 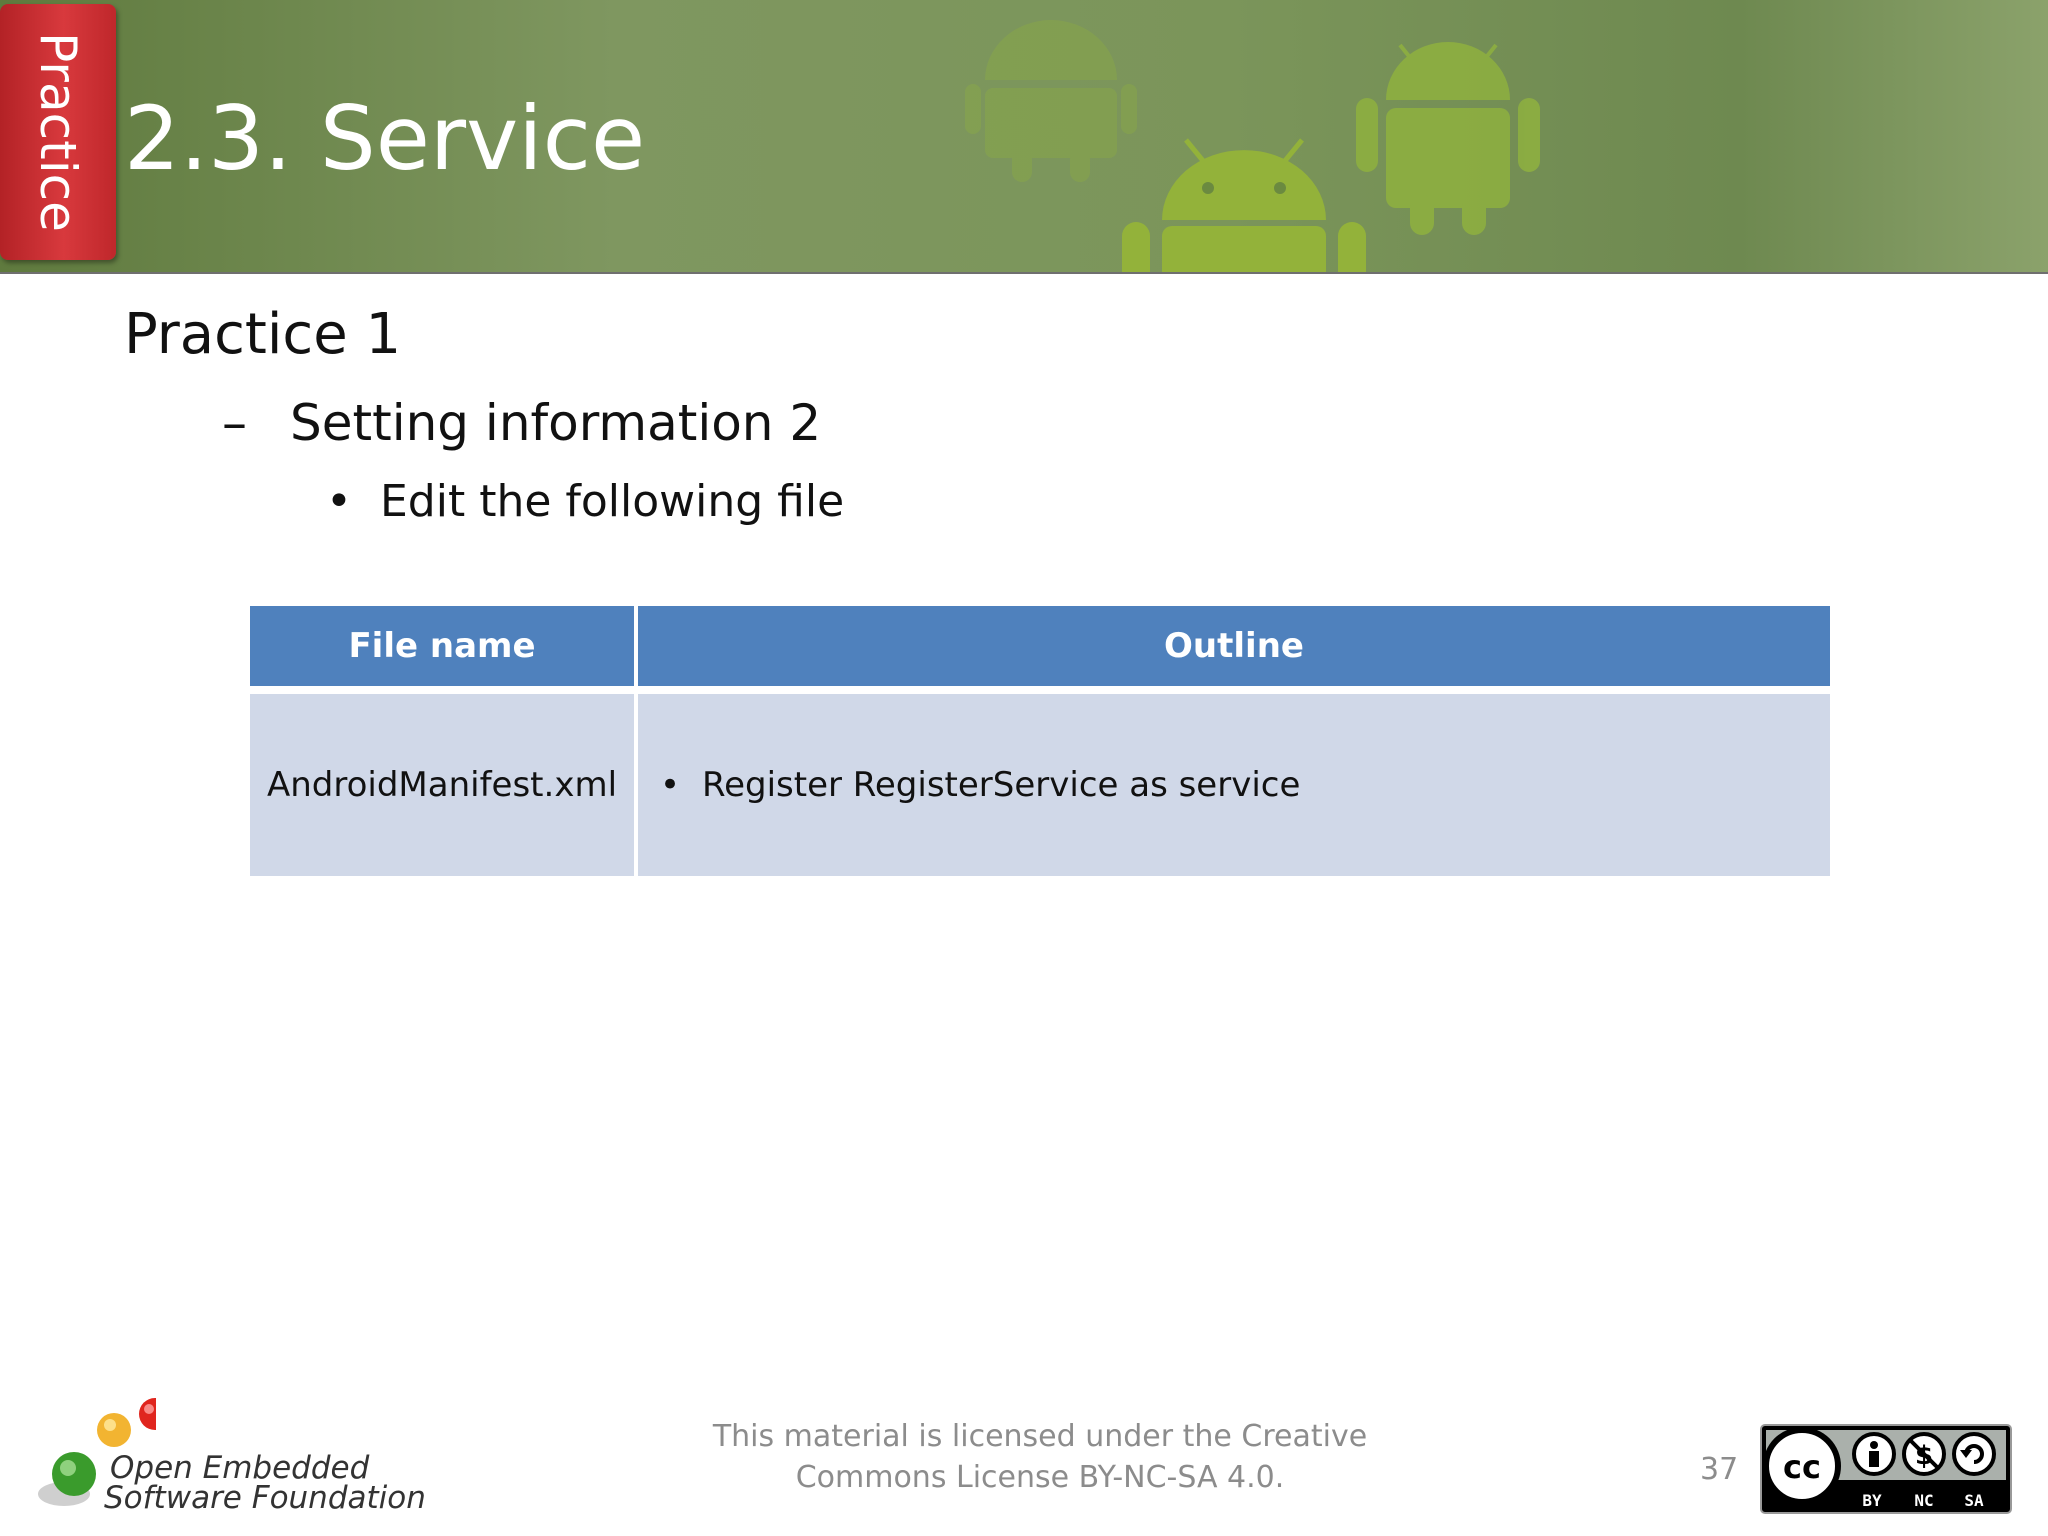 I want to click on column-header-outline: Outline, so click(x=1234, y=646).